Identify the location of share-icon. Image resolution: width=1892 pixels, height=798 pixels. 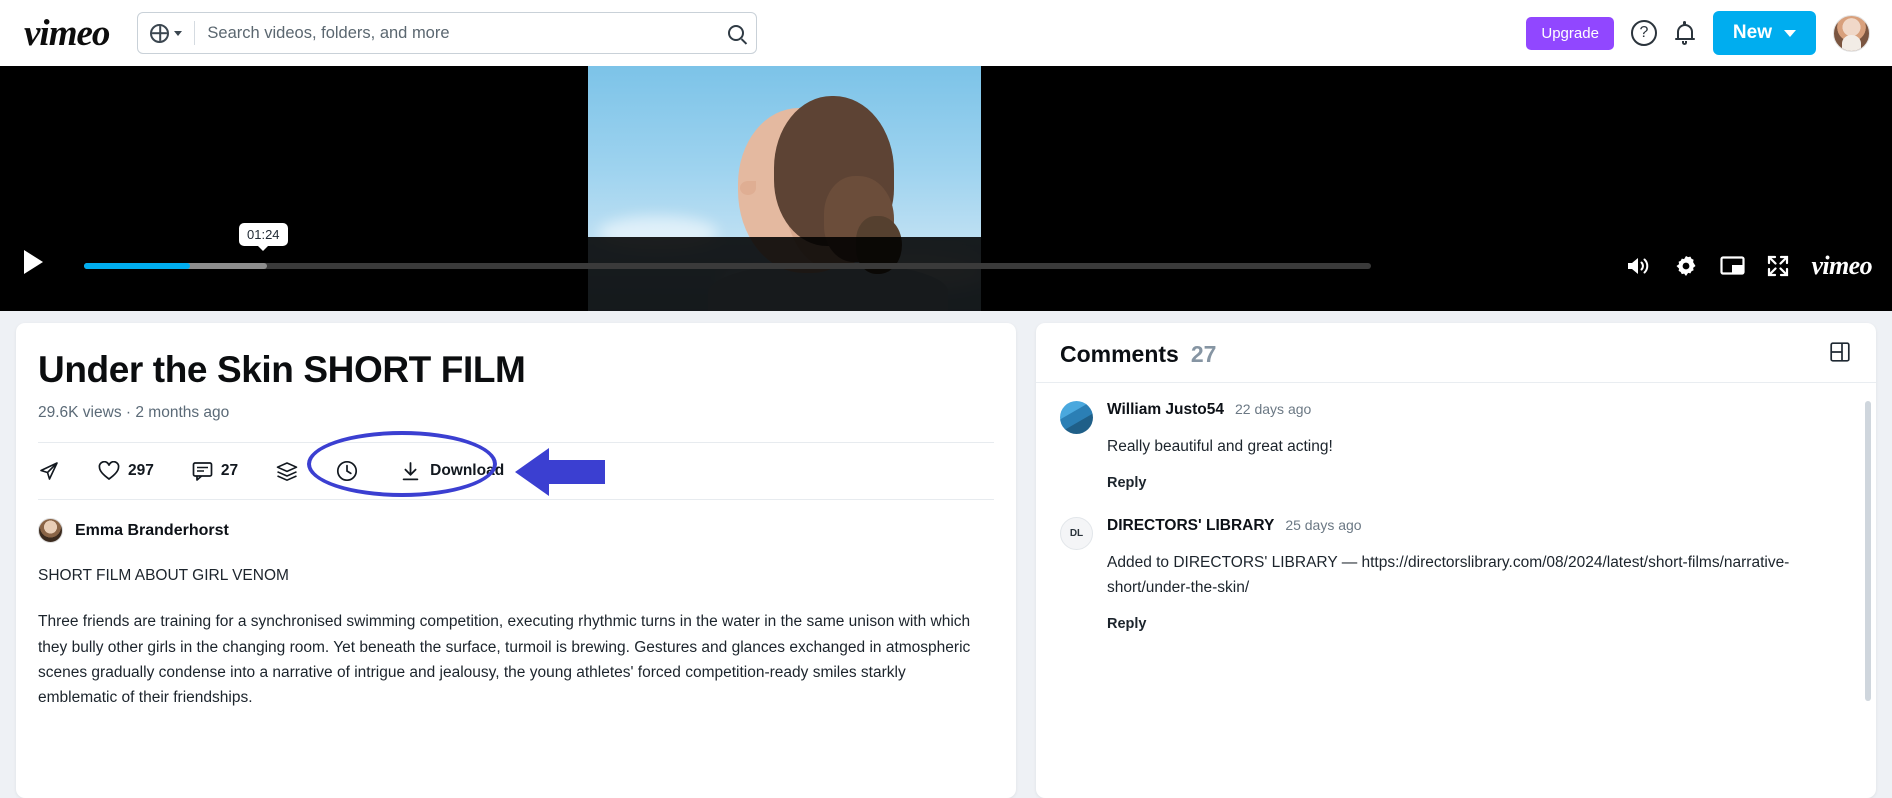
(49, 471).